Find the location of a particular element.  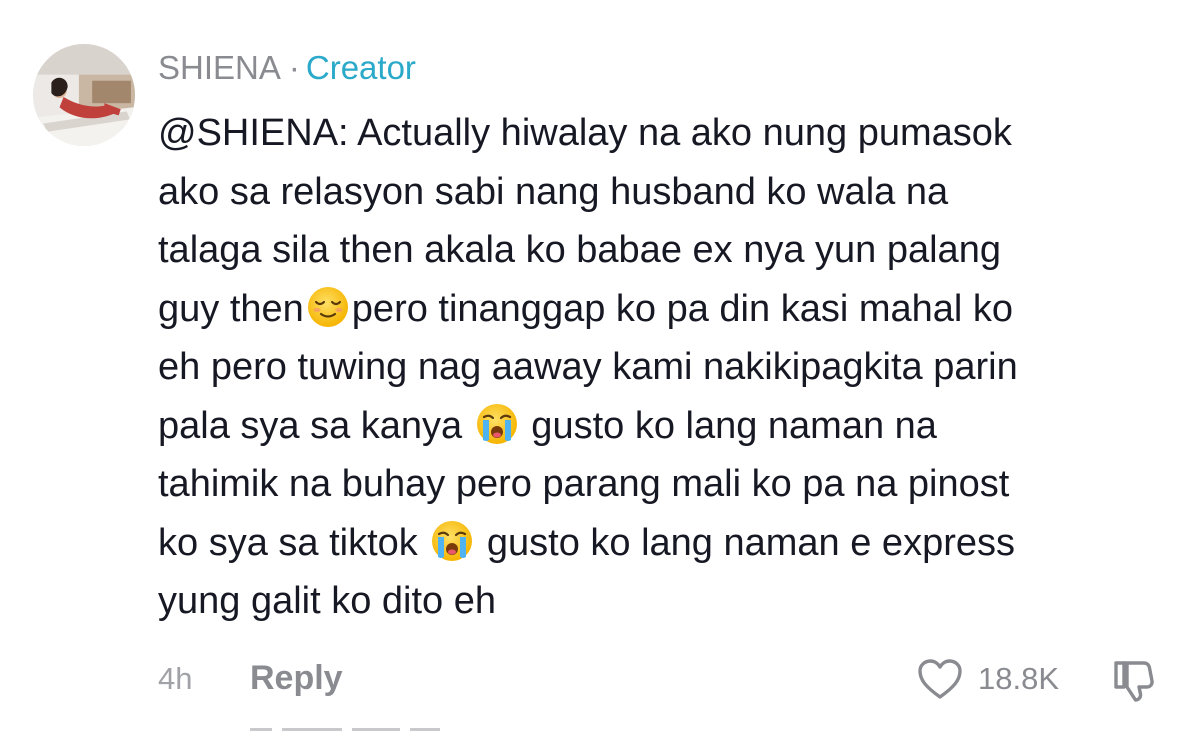

dislike-button is located at coordinates (1134, 681).